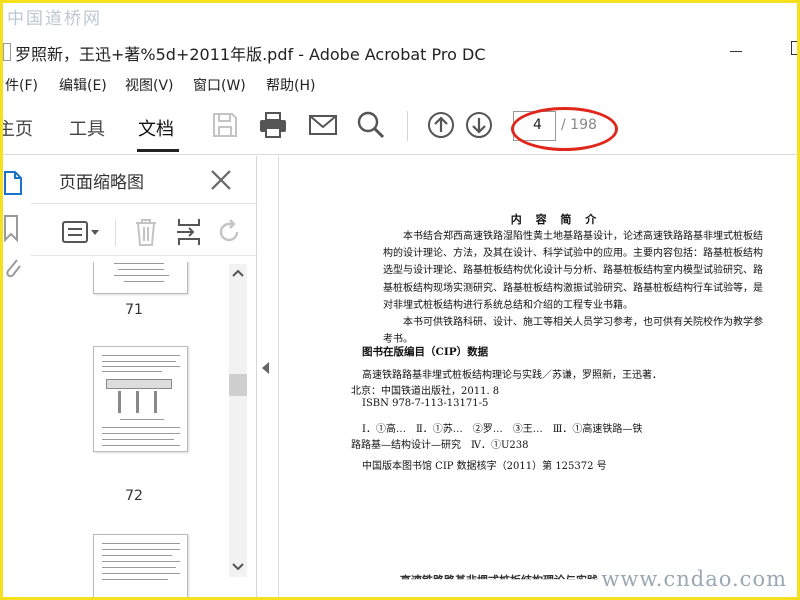 The width and height of the screenshot is (800, 600). I want to click on delete-icon, so click(146, 232).